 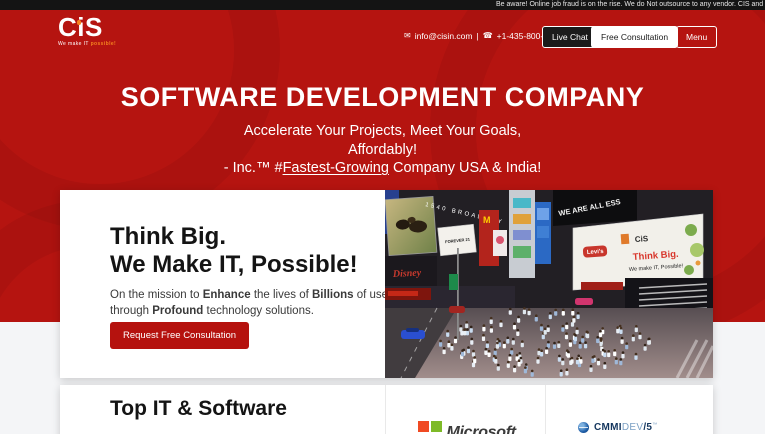 What do you see at coordinates (253, 168) in the screenshot?
I see `subtitle-line3-prefix: - Inc.™ #` at bounding box center [253, 168].